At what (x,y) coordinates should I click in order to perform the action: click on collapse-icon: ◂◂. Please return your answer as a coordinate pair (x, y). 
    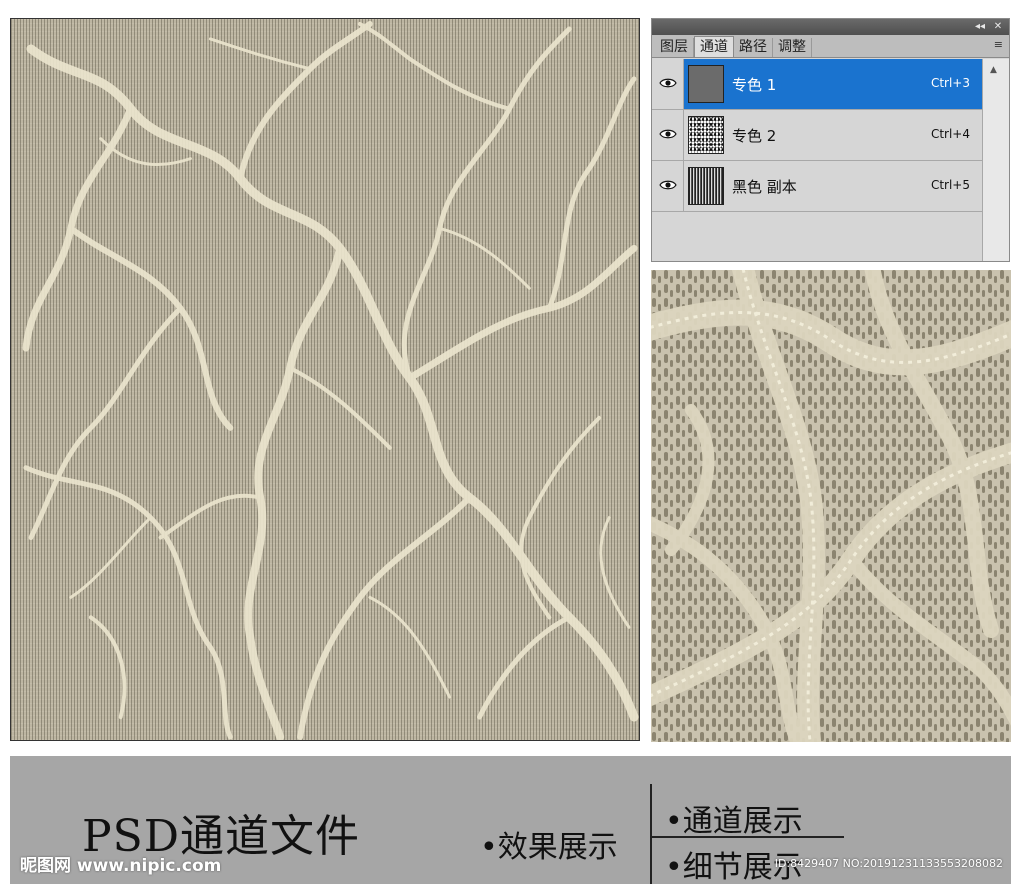
    Looking at the image, I should click on (980, 27).